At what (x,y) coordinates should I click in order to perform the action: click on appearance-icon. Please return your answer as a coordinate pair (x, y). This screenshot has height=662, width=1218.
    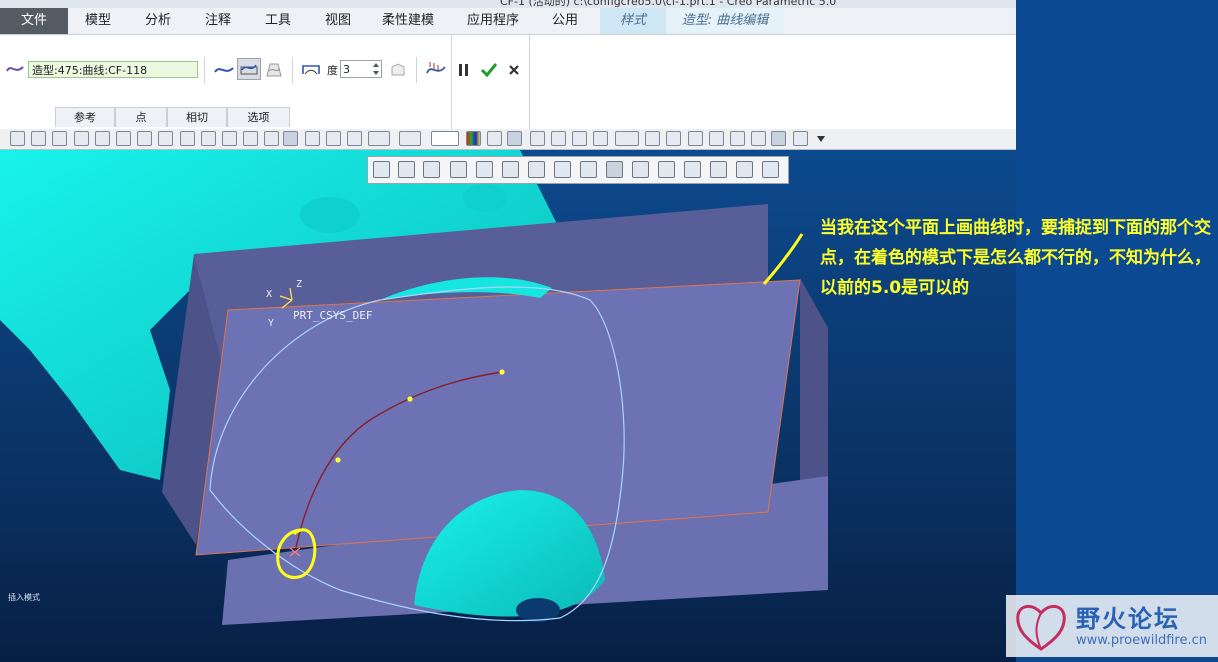
    Looking at the image, I should click on (473, 138).